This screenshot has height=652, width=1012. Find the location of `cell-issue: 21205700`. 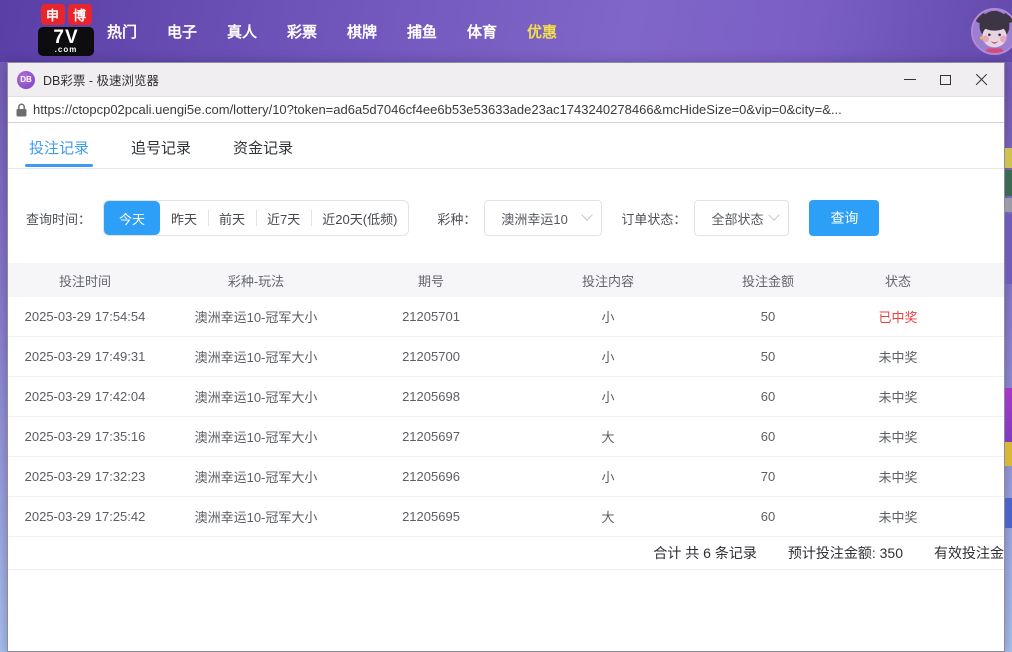

cell-issue: 21205700 is located at coordinates (431, 356).